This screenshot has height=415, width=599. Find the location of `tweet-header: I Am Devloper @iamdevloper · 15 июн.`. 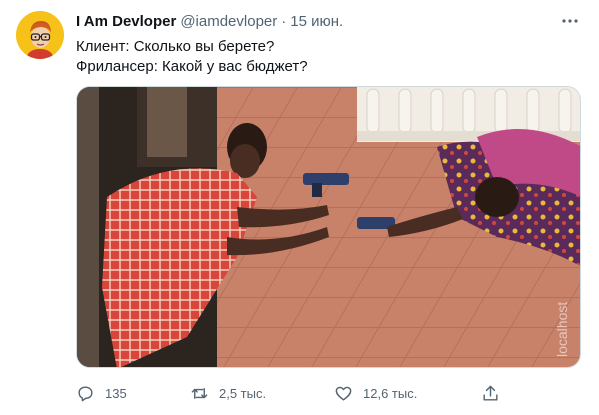

tweet-header: I Am Devloper @iamdevloper · 15 июн. is located at coordinates (209, 21).